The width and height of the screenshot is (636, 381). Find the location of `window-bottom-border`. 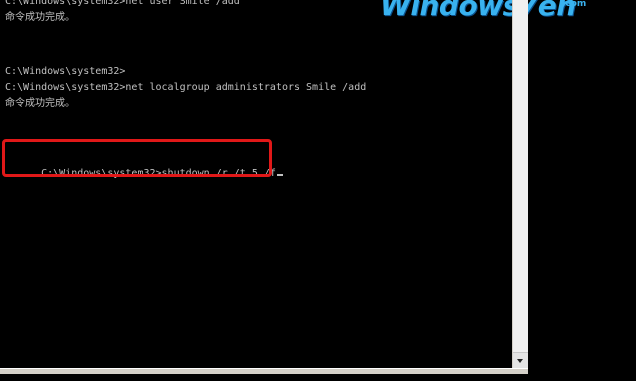

window-bottom-border is located at coordinates (264, 371).